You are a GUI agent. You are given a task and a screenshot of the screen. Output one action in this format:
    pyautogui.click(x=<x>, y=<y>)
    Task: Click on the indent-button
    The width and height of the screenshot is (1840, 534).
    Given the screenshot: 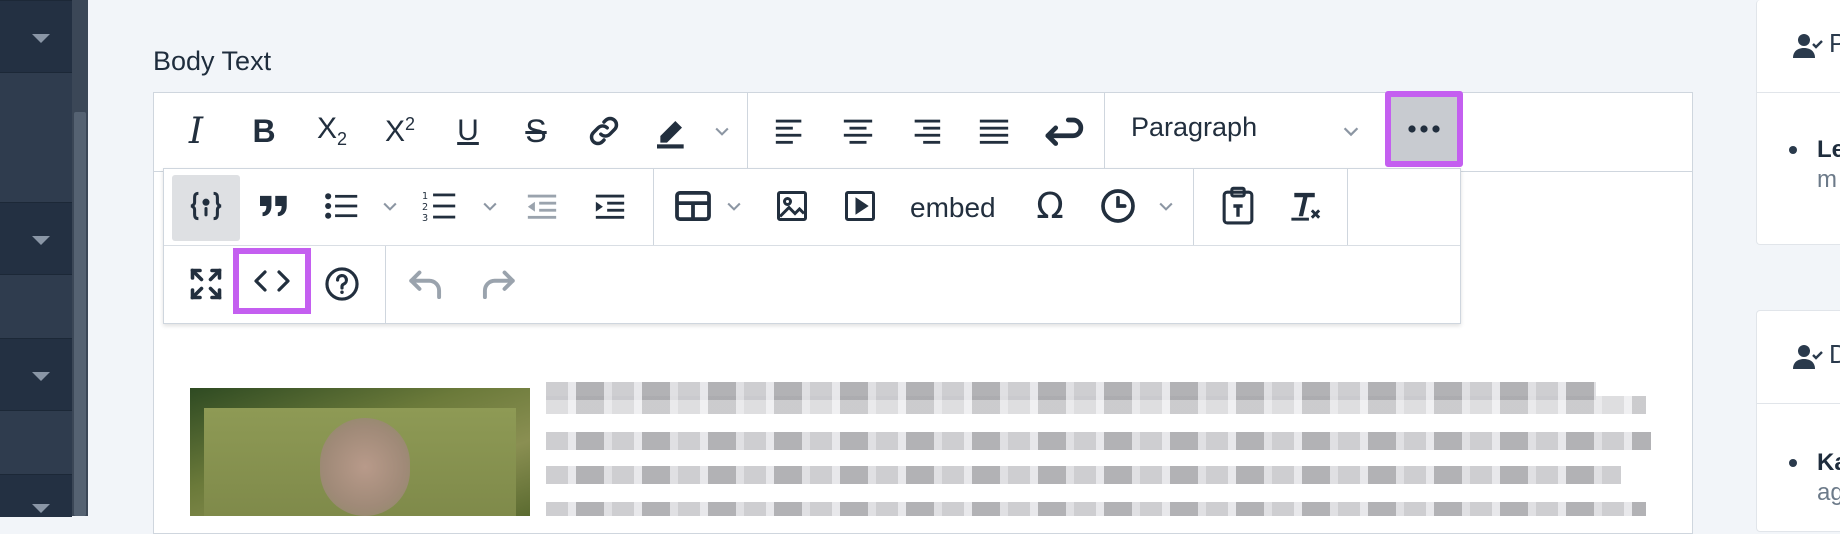 What is the action you would take?
    pyautogui.click(x=610, y=206)
    